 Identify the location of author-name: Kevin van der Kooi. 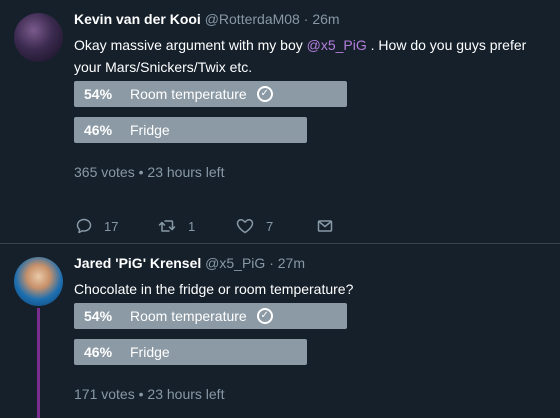
(137, 19).